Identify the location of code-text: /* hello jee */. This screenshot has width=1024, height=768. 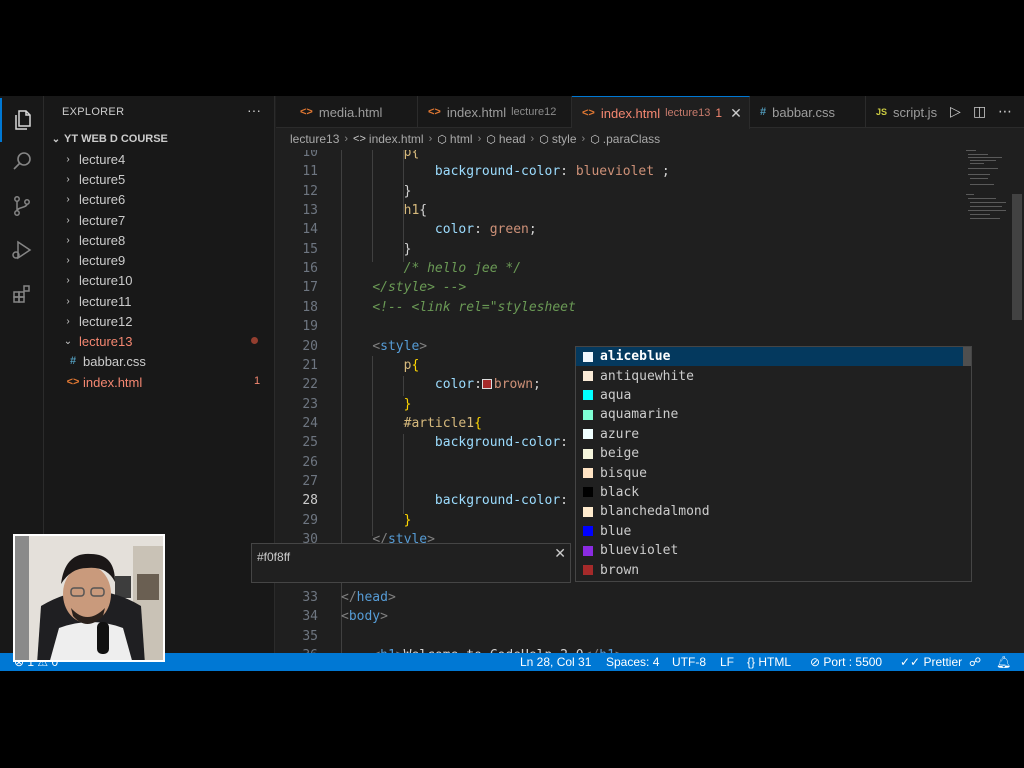
(462, 269).